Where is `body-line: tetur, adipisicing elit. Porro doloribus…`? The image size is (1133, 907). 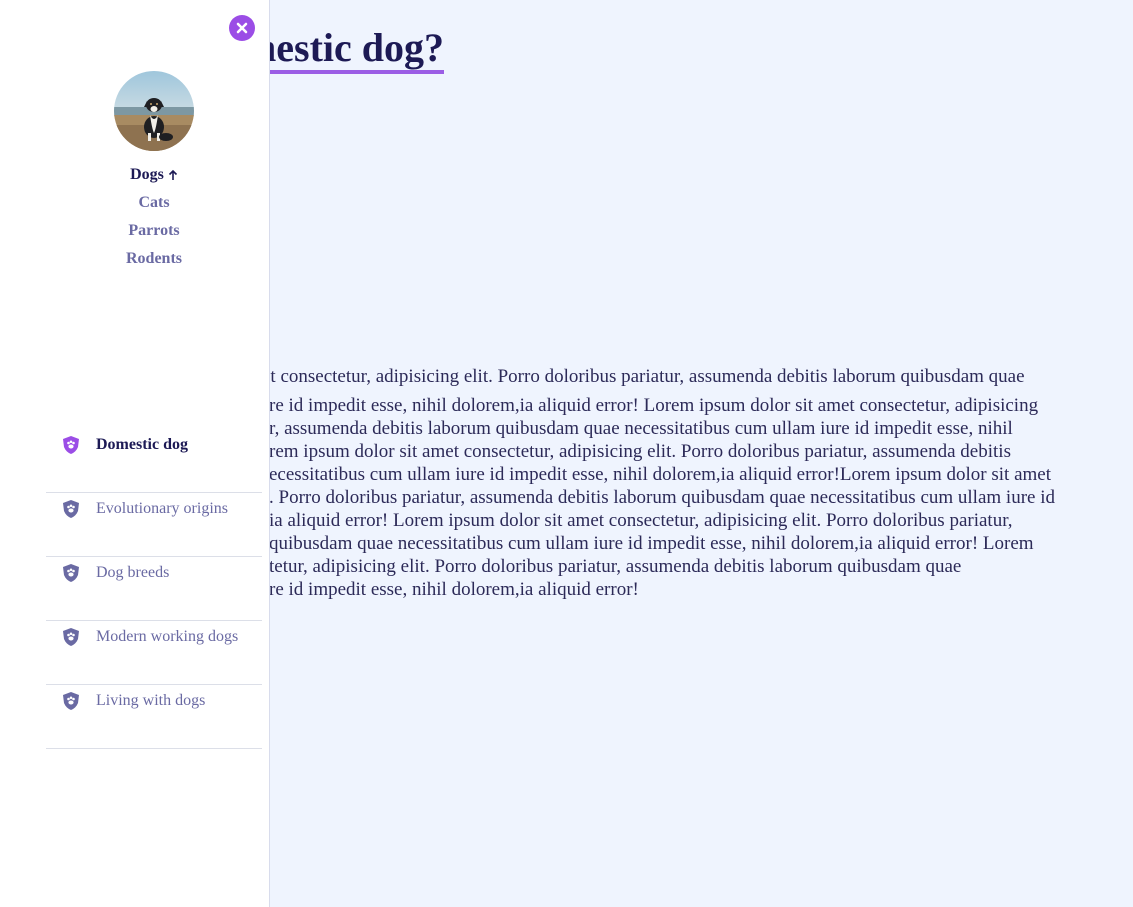 body-line: tetur, adipisicing elit. Porro doloribus… is located at coordinates (615, 566).